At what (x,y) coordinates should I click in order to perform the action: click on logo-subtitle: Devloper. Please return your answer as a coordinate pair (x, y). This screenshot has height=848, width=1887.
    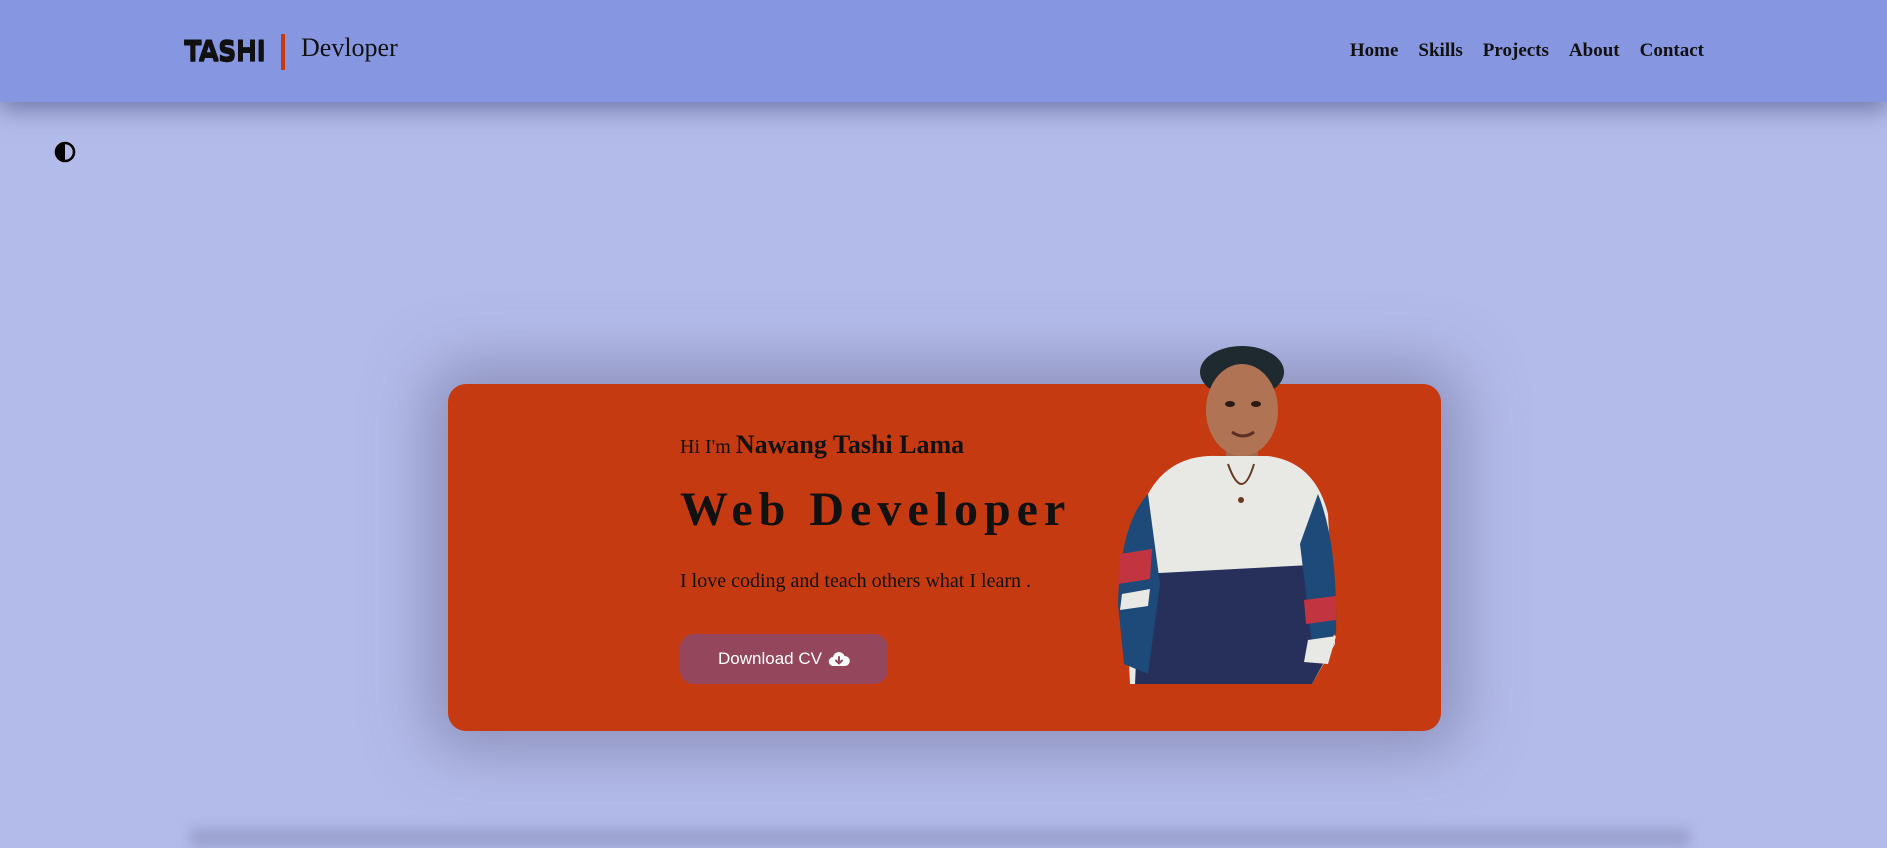
    Looking at the image, I should click on (349, 47).